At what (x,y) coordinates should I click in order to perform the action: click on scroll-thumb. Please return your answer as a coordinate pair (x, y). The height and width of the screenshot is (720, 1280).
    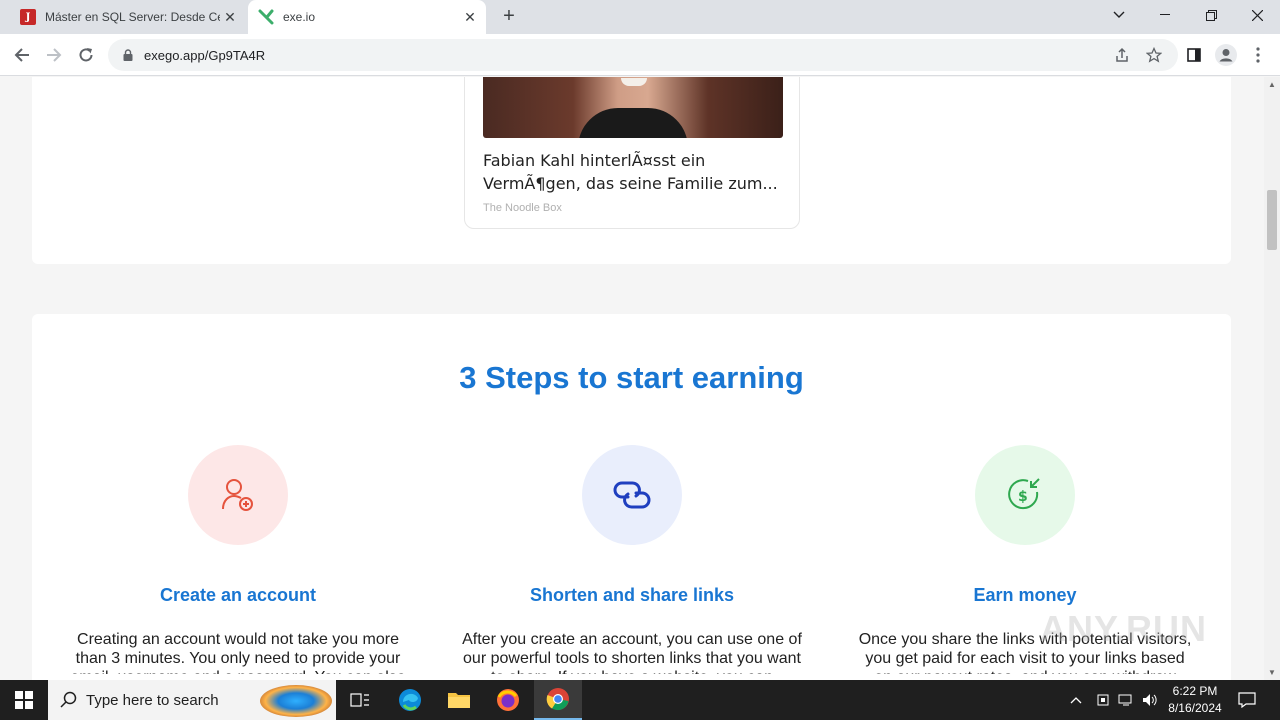
    Looking at the image, I should click on (1272, 220).